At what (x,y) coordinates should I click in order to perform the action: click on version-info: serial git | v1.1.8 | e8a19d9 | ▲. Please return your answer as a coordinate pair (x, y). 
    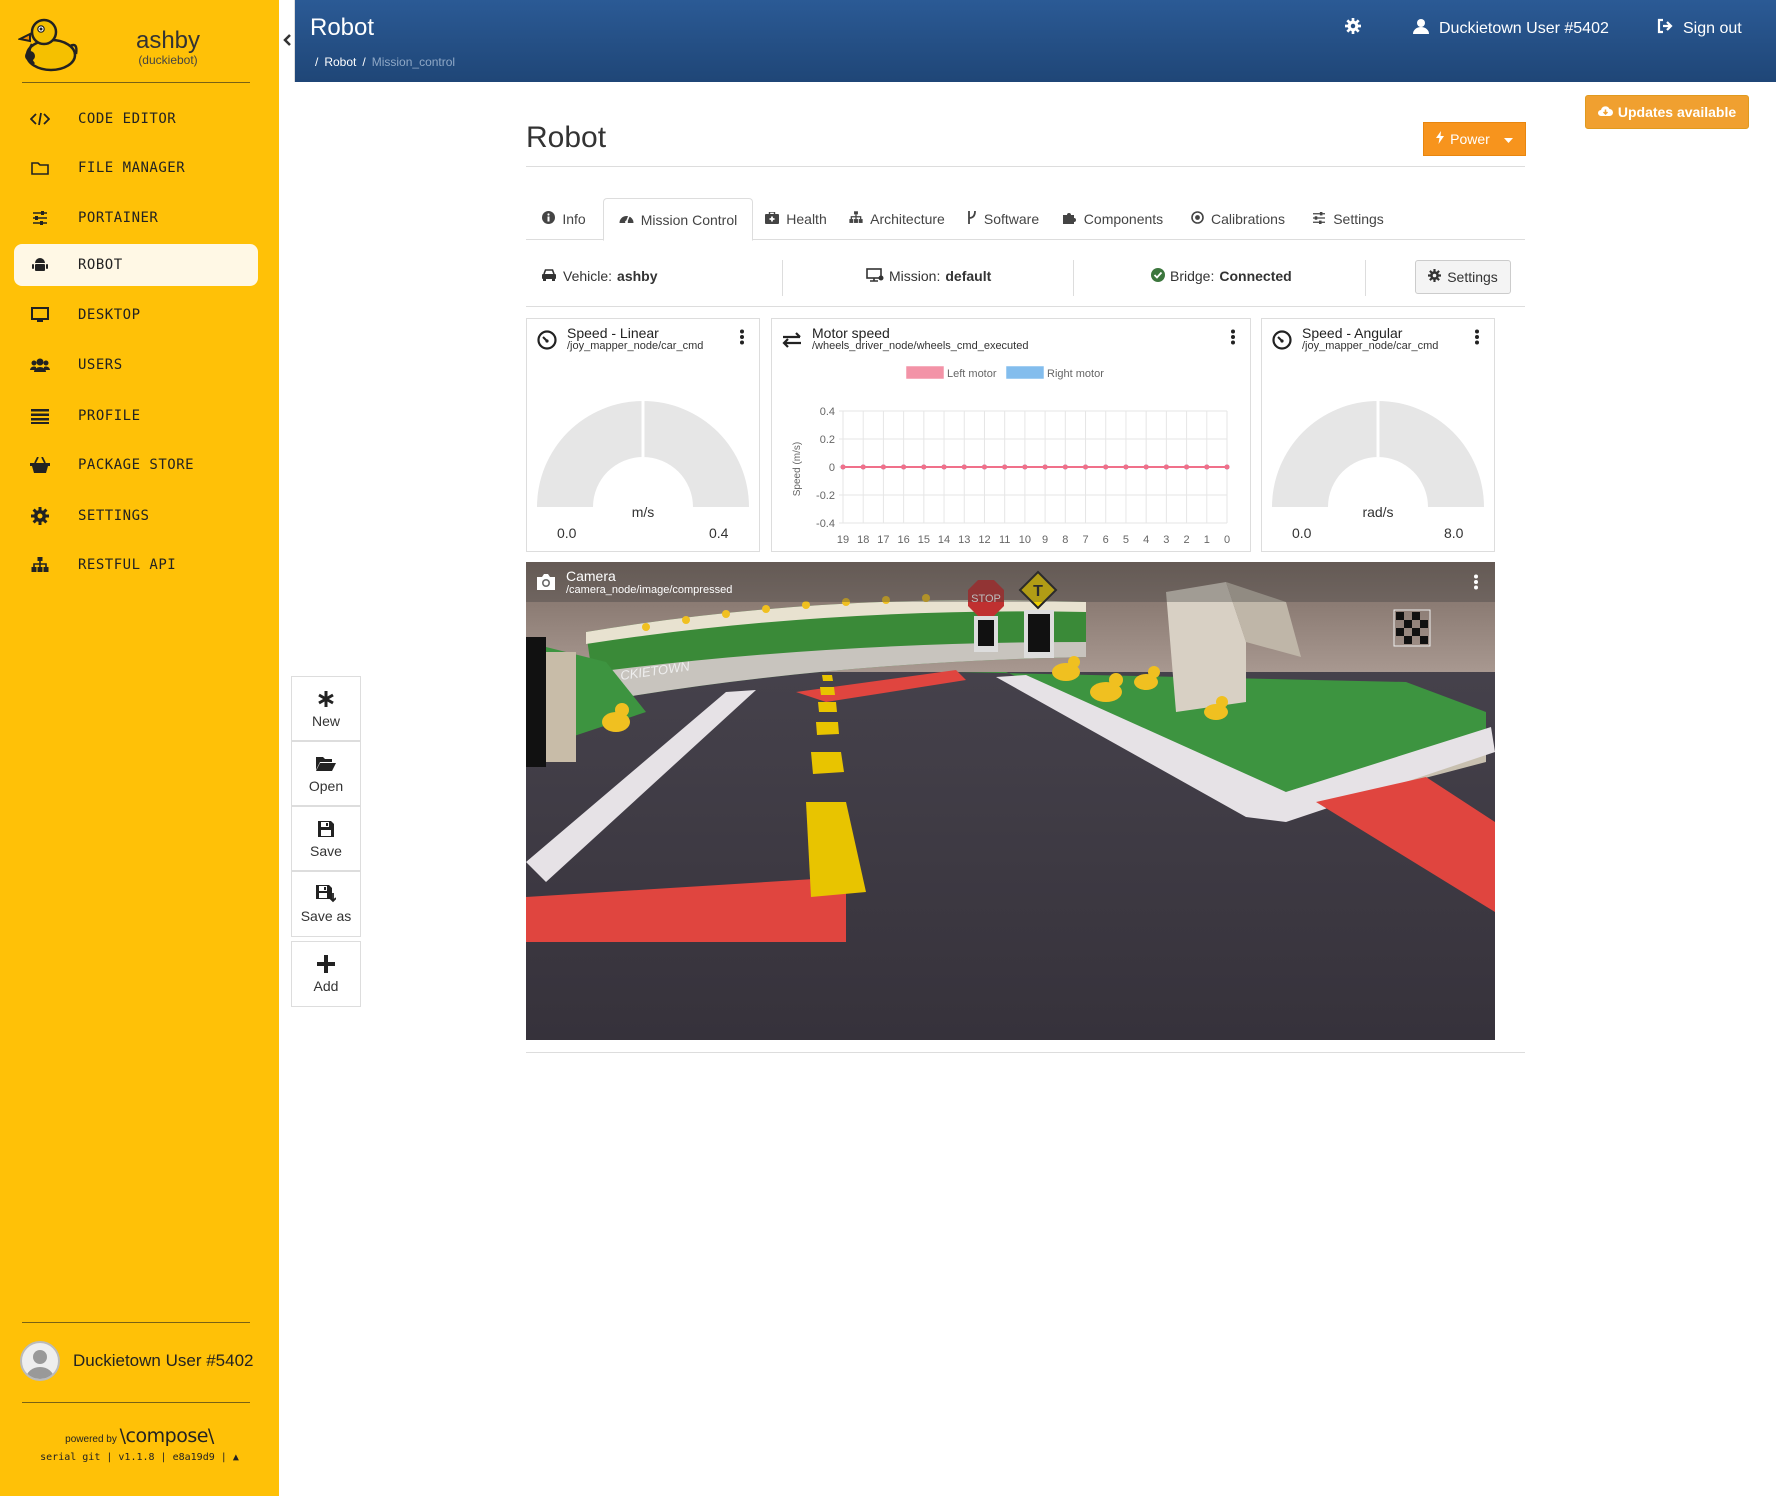
    Looking at the image, I should click on (139, 1457).